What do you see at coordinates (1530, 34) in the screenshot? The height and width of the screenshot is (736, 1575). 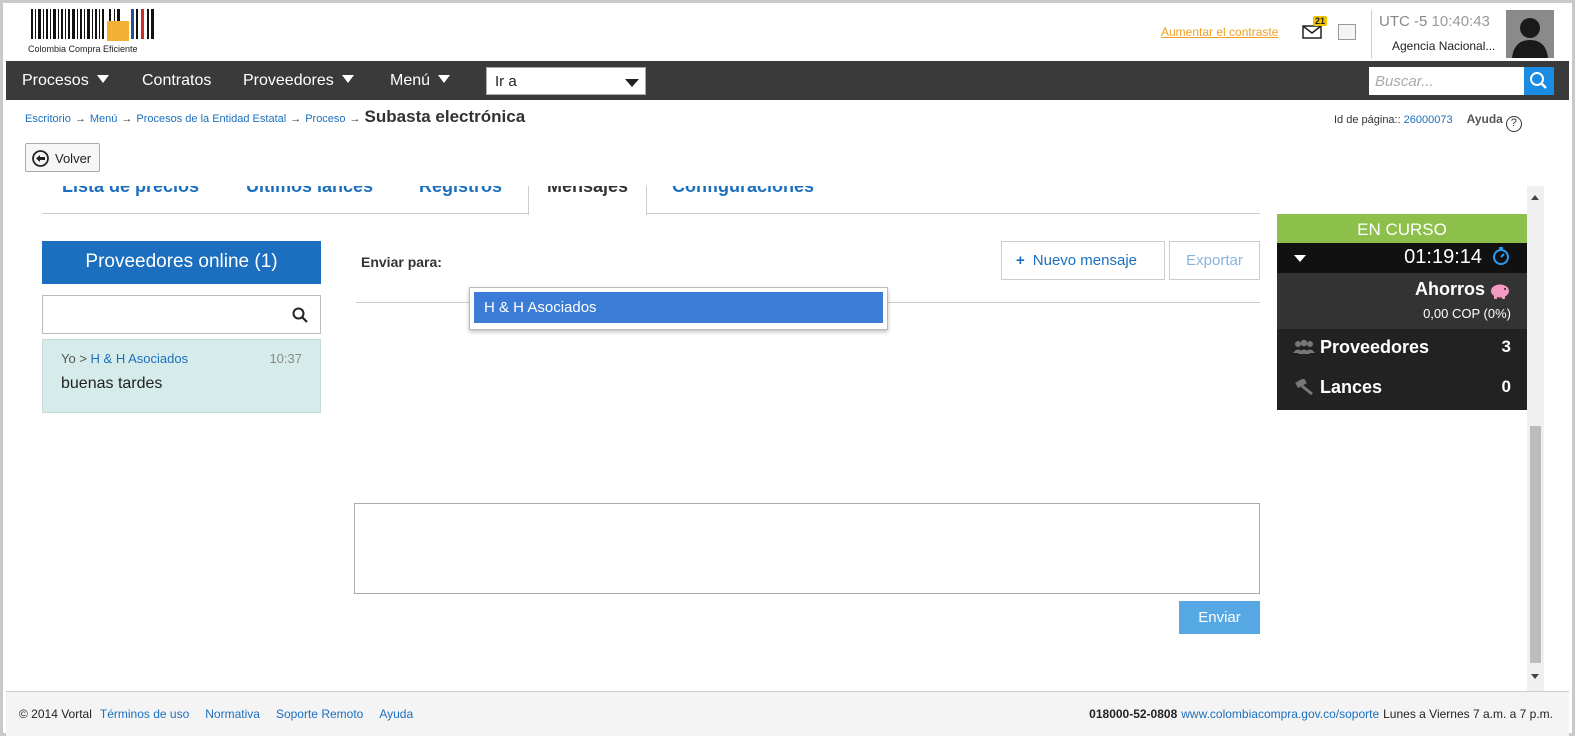 I see `user-avatar-icon` at bounding box center [1530, 34].